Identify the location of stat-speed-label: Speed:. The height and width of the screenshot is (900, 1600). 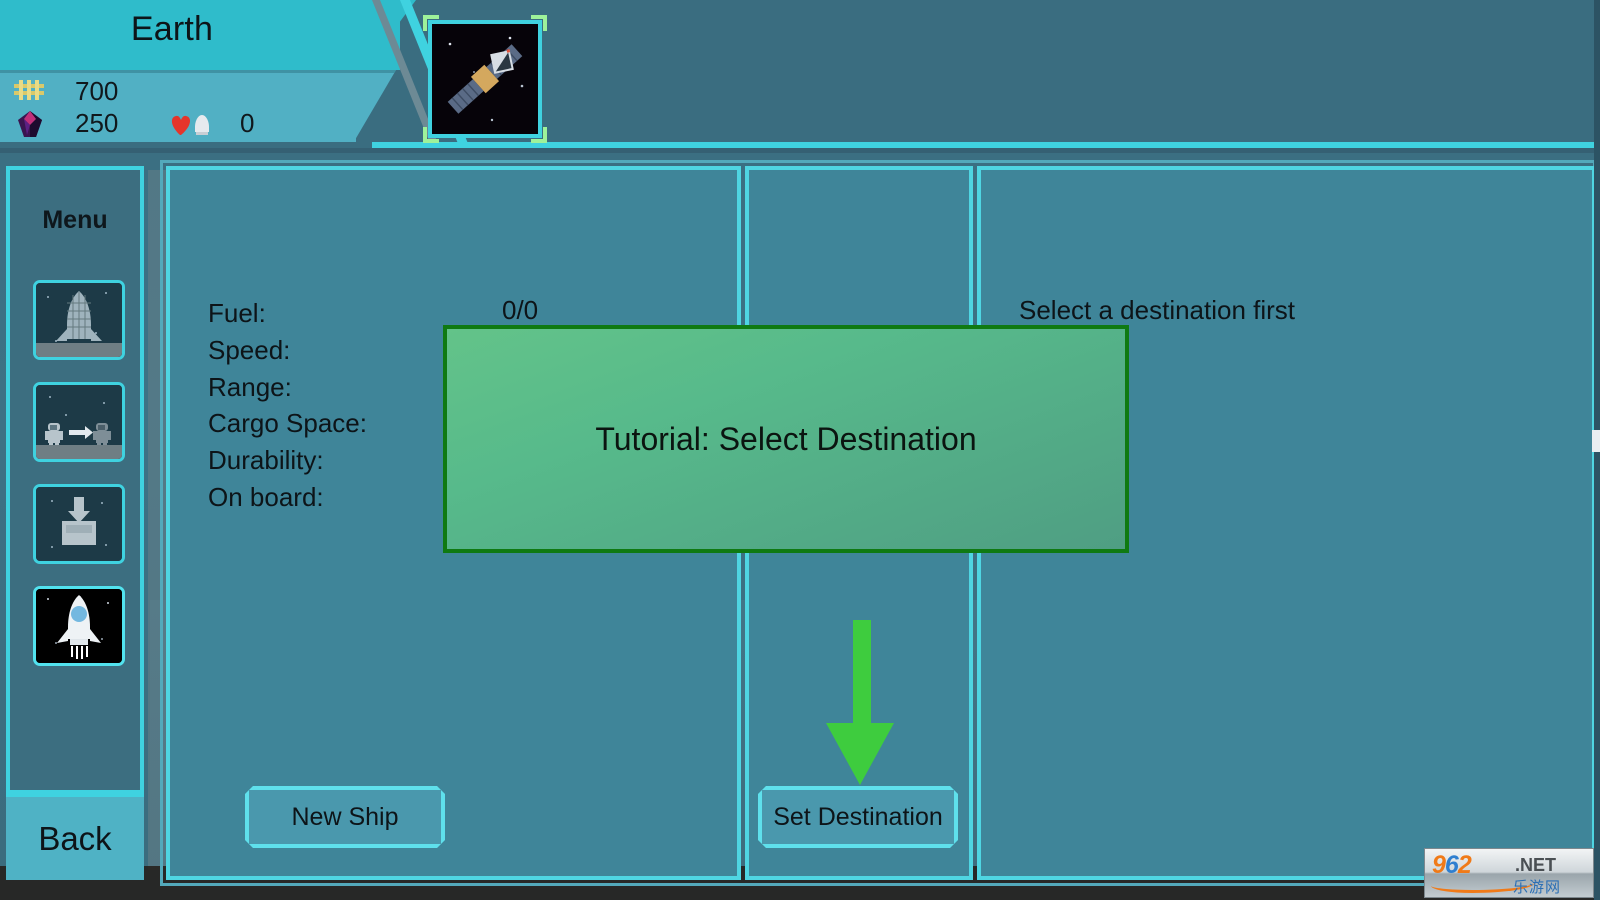
(249, 349).